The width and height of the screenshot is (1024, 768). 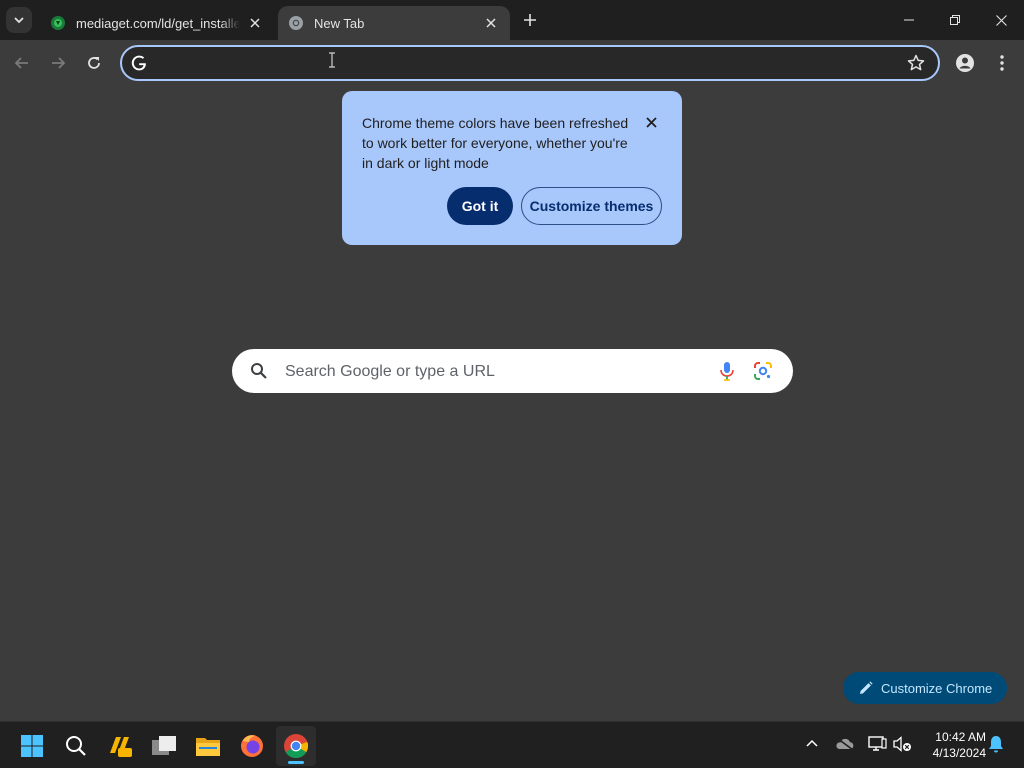 I want to click on network-tray, so click(x=877, y=744).